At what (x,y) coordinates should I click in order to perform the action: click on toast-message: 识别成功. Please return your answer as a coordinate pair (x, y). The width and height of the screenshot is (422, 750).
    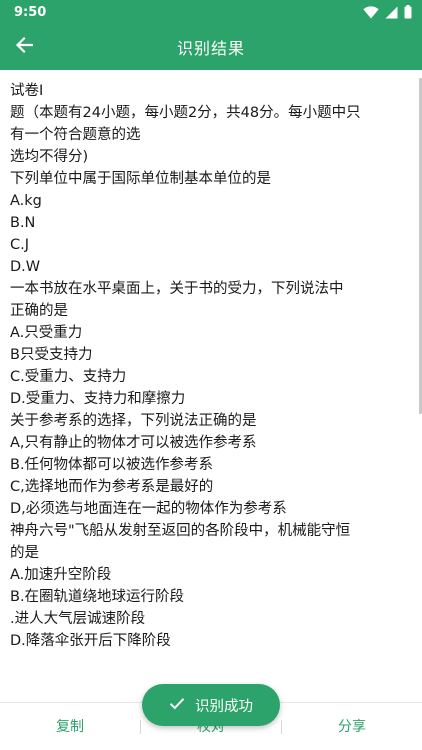
    Looking at the image, I should click on (224, 706).